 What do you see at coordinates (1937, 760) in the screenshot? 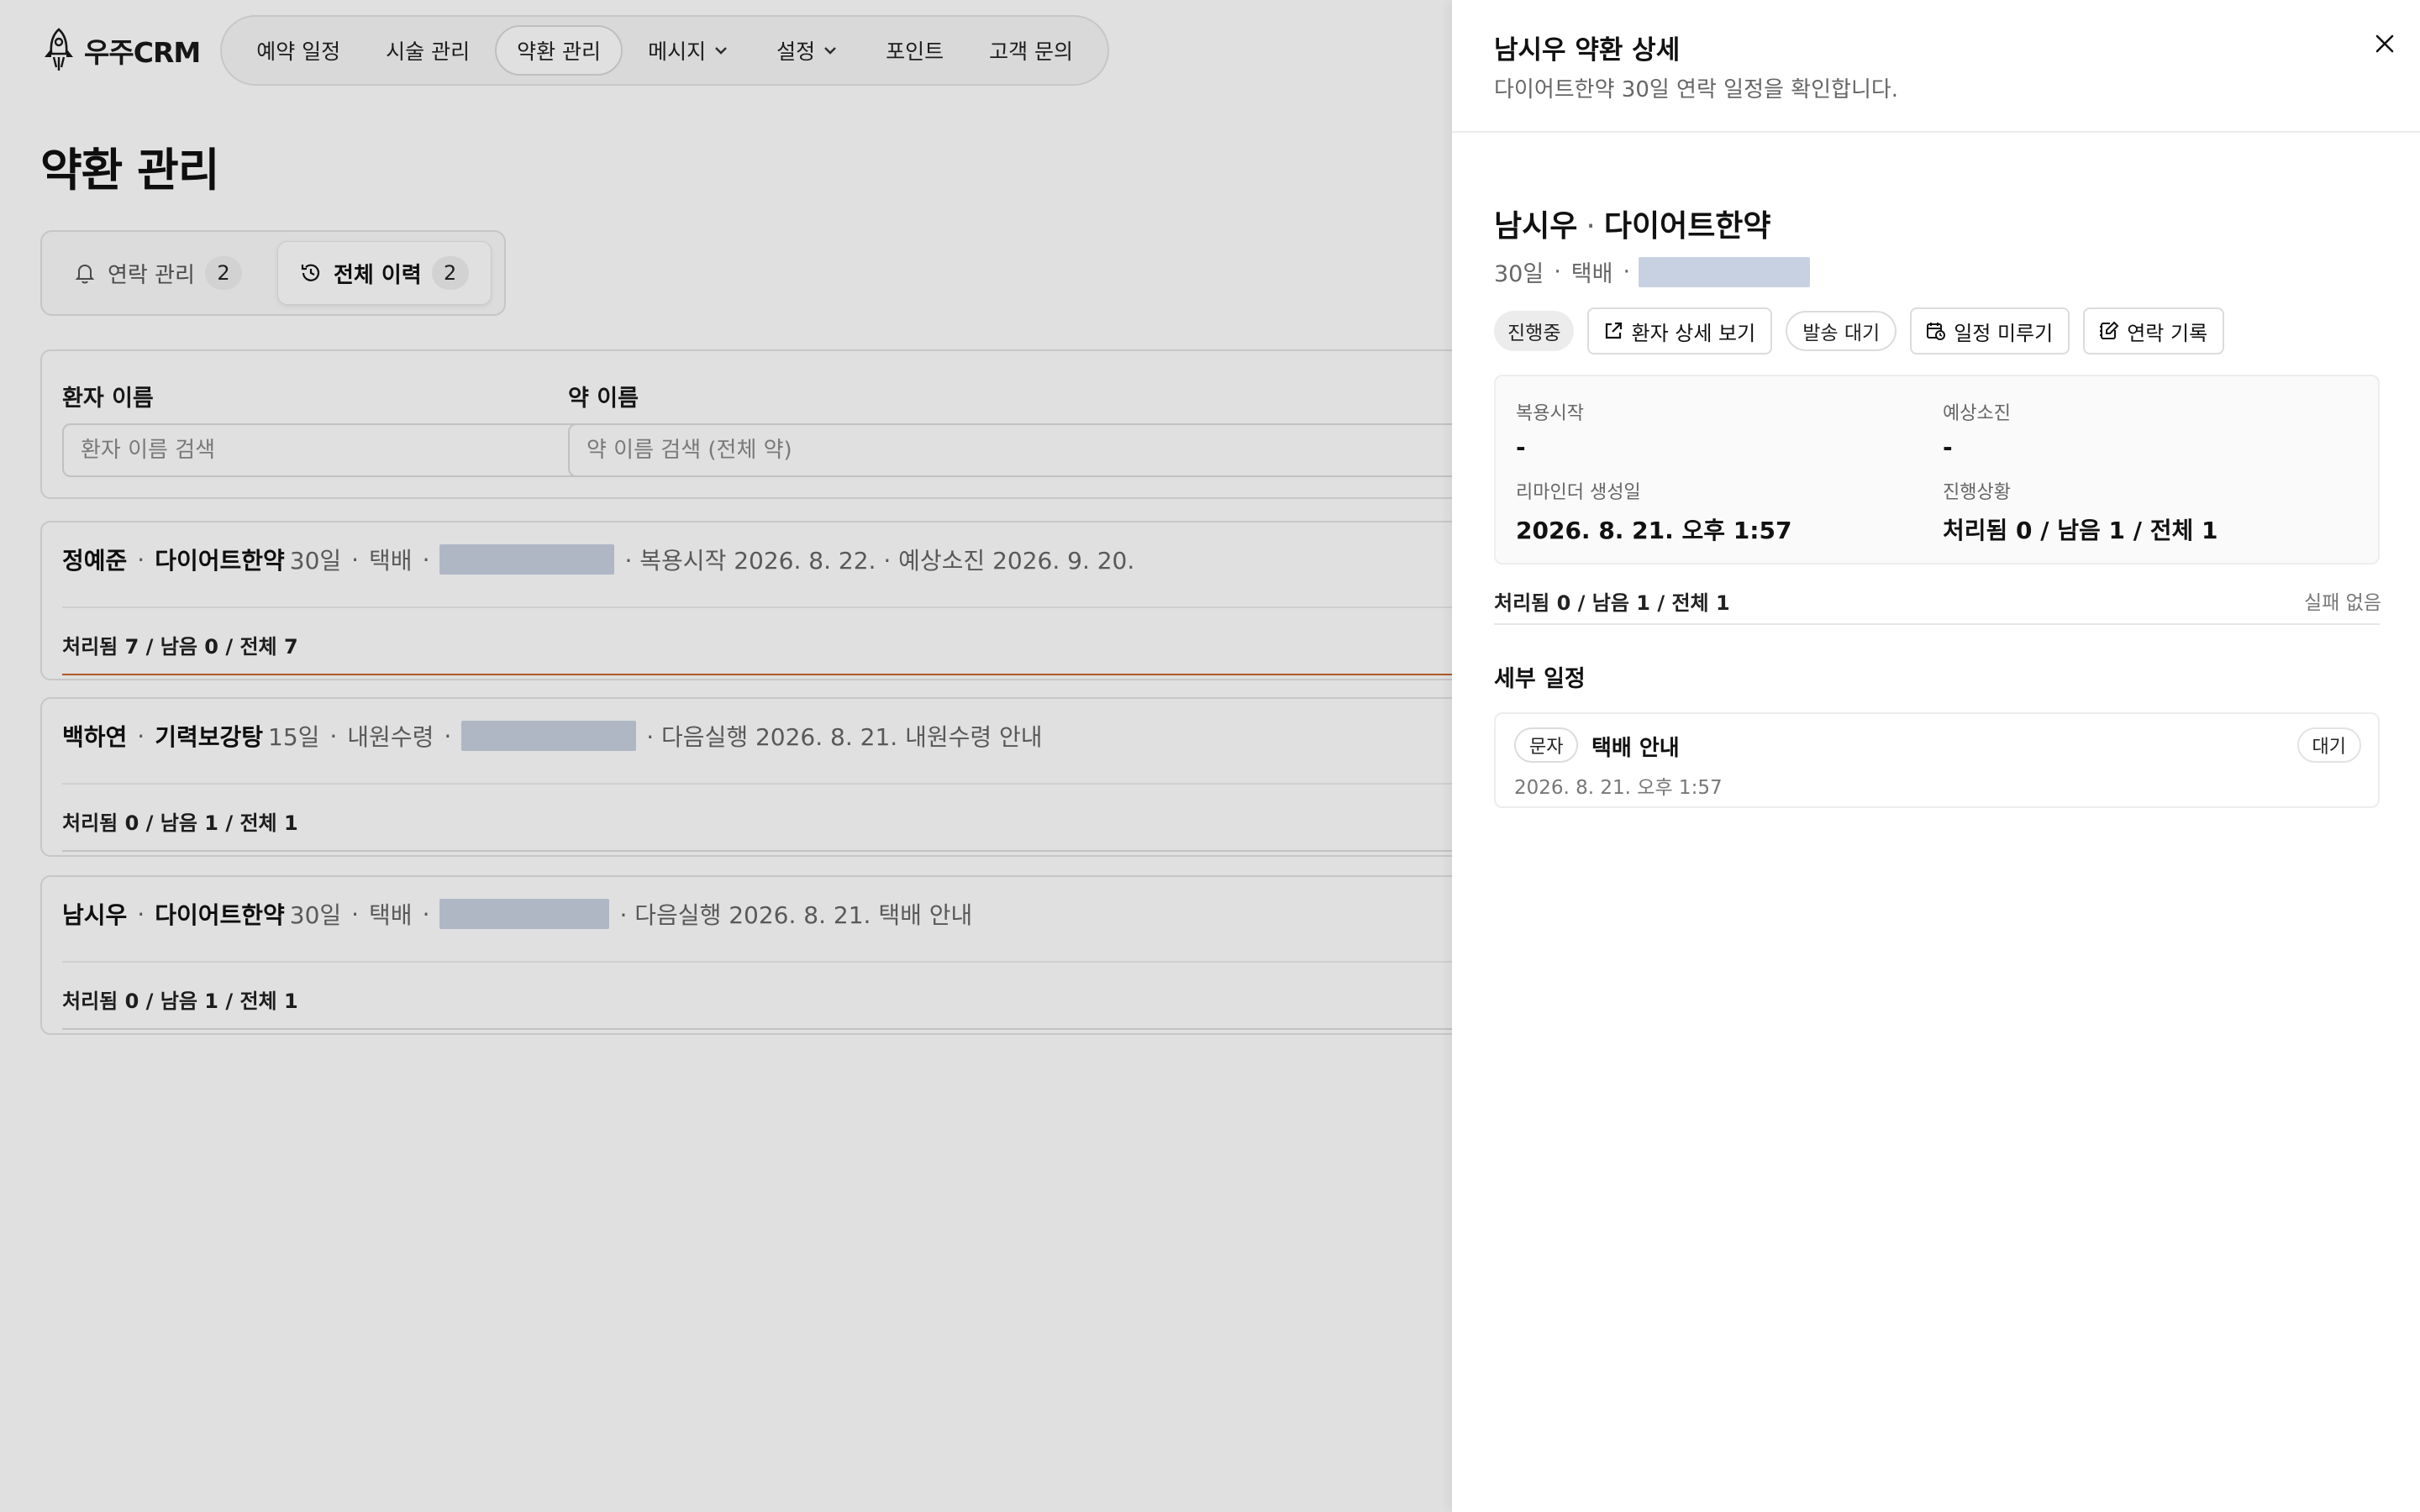
I see `schedule-item: 문자 택배 안내 2026. 8. 21. 오후 1:57 대기` at bounding box center [1937, 760].